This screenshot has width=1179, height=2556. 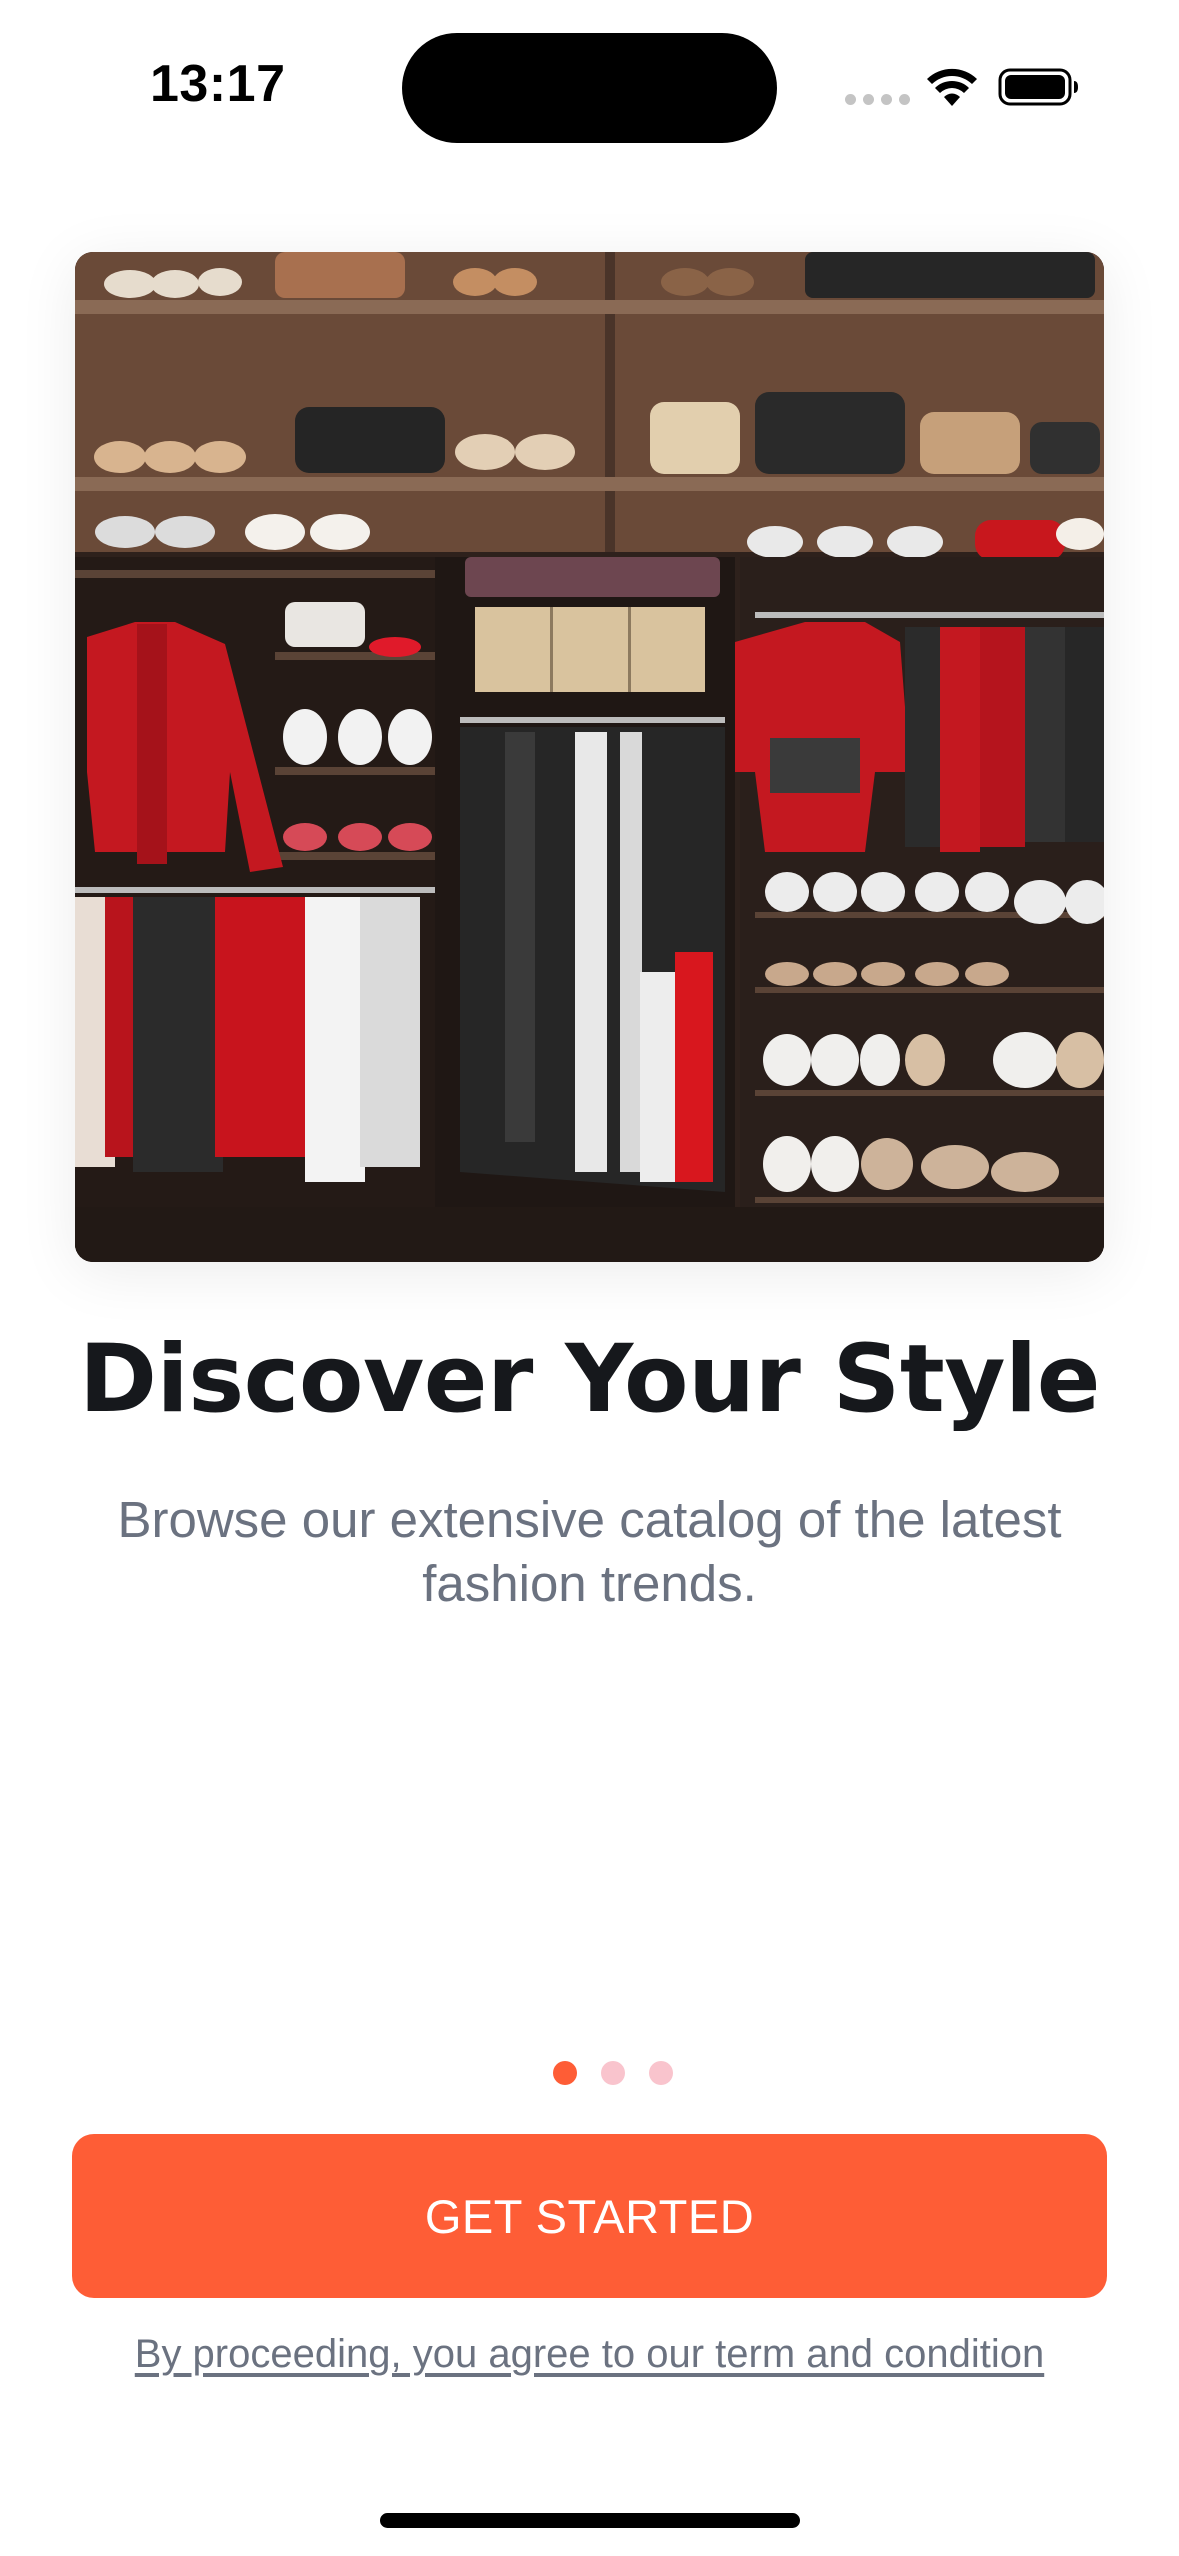 I want to click on battery-icon, so click(x=1038, y=87).